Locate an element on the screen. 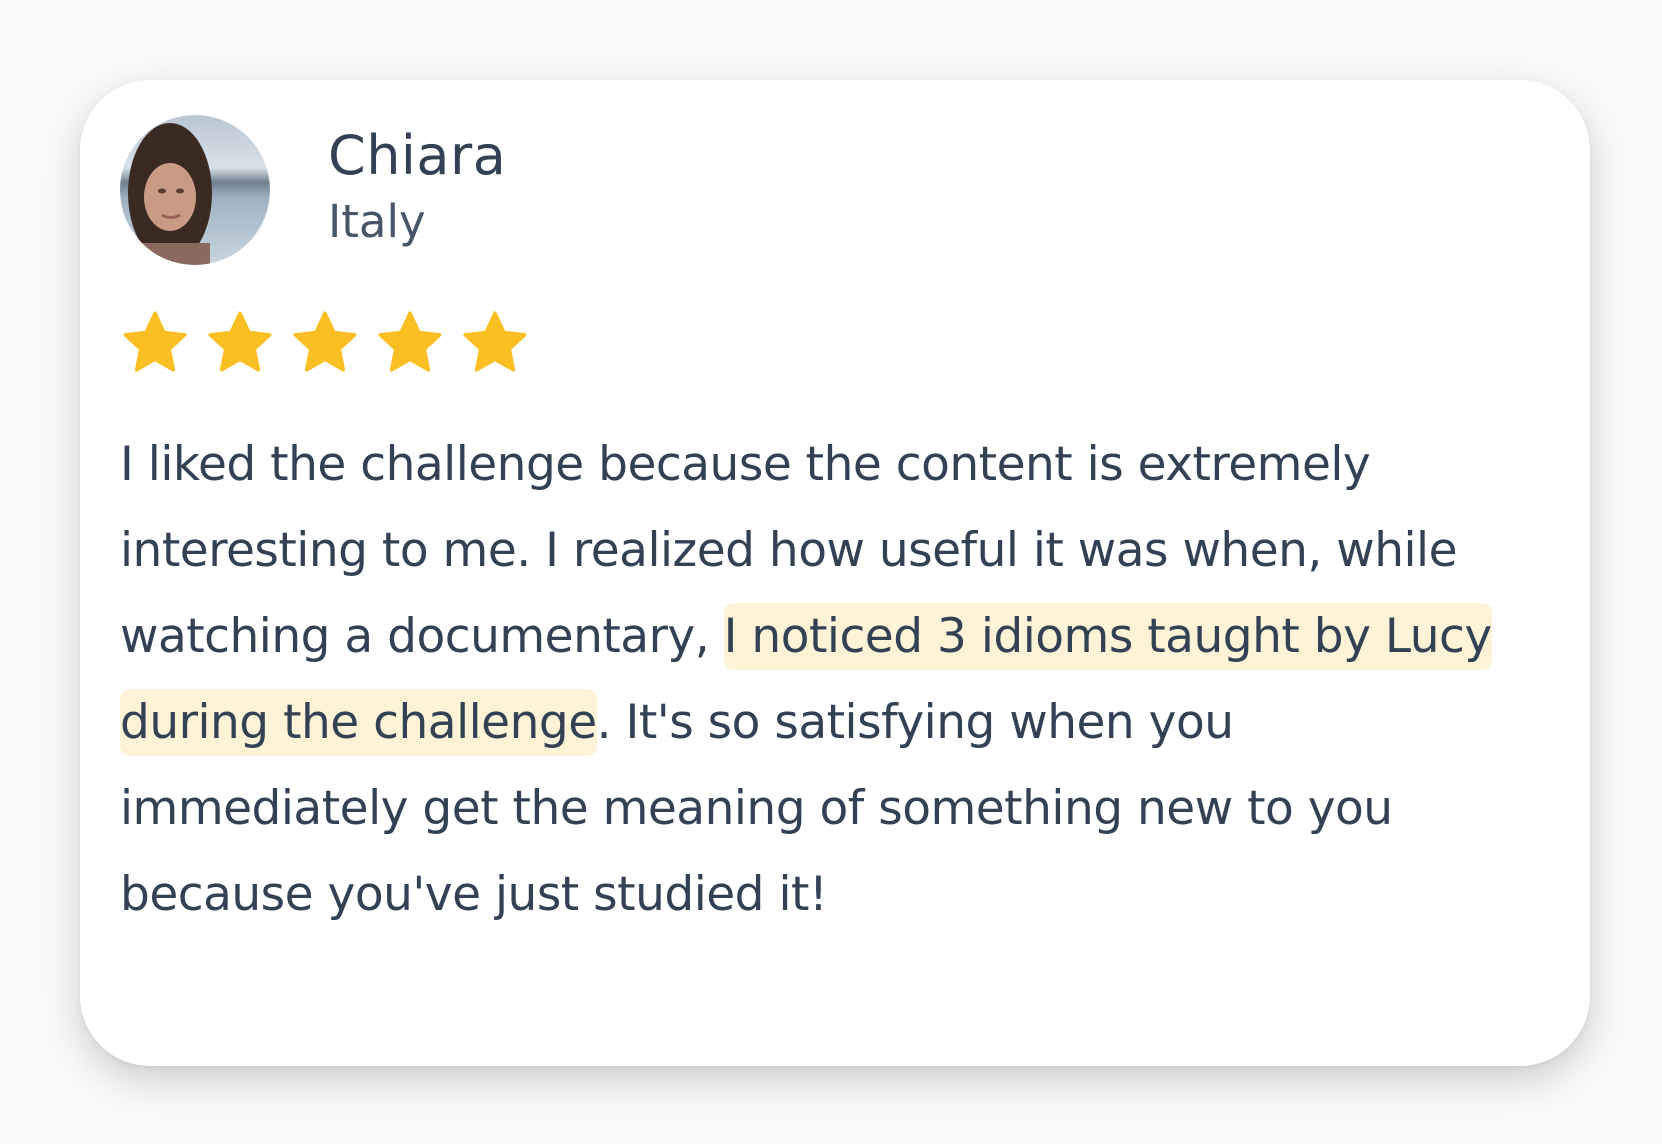  star-rating is located at coordinates (325, 343).